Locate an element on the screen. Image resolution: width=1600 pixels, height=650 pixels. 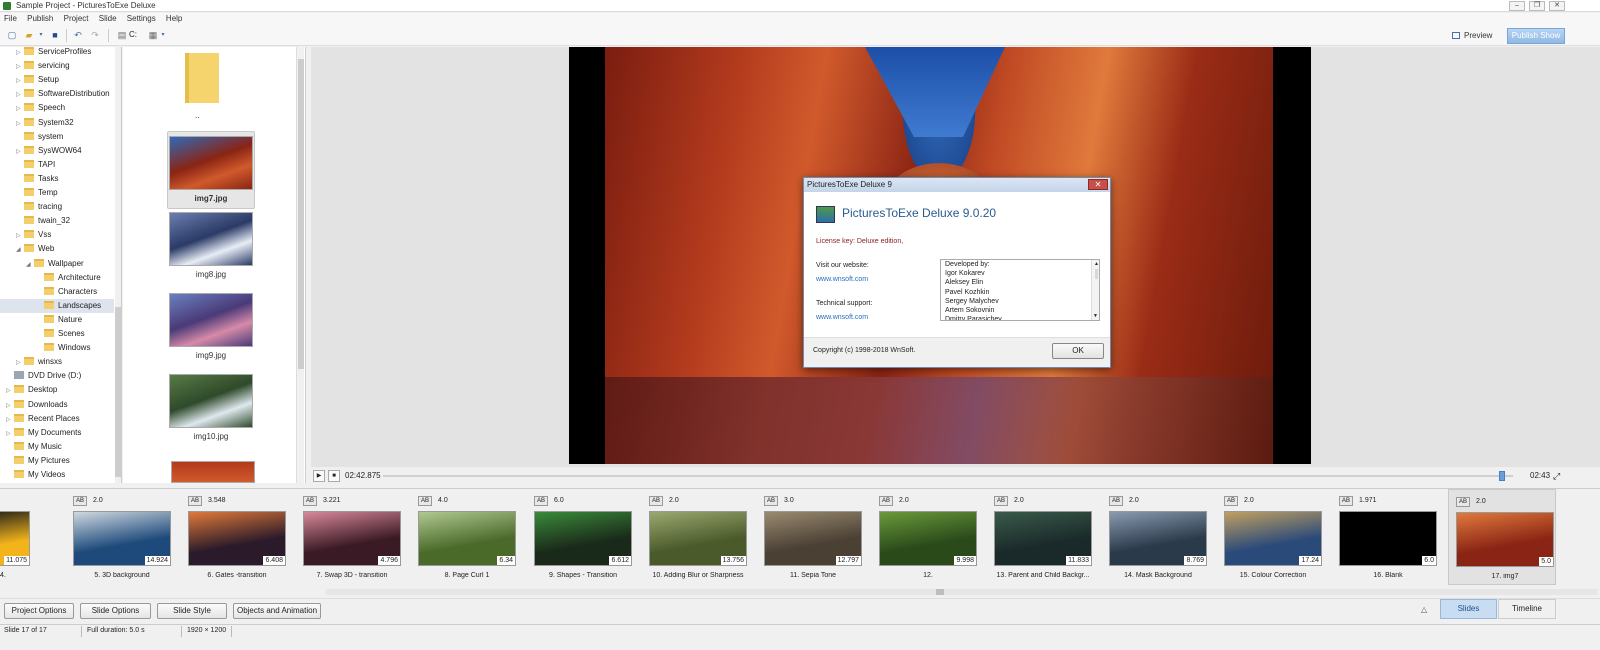
slide-item: AB 3.548 6.408 6. Gates -transition is located at coordinates (245, 537).